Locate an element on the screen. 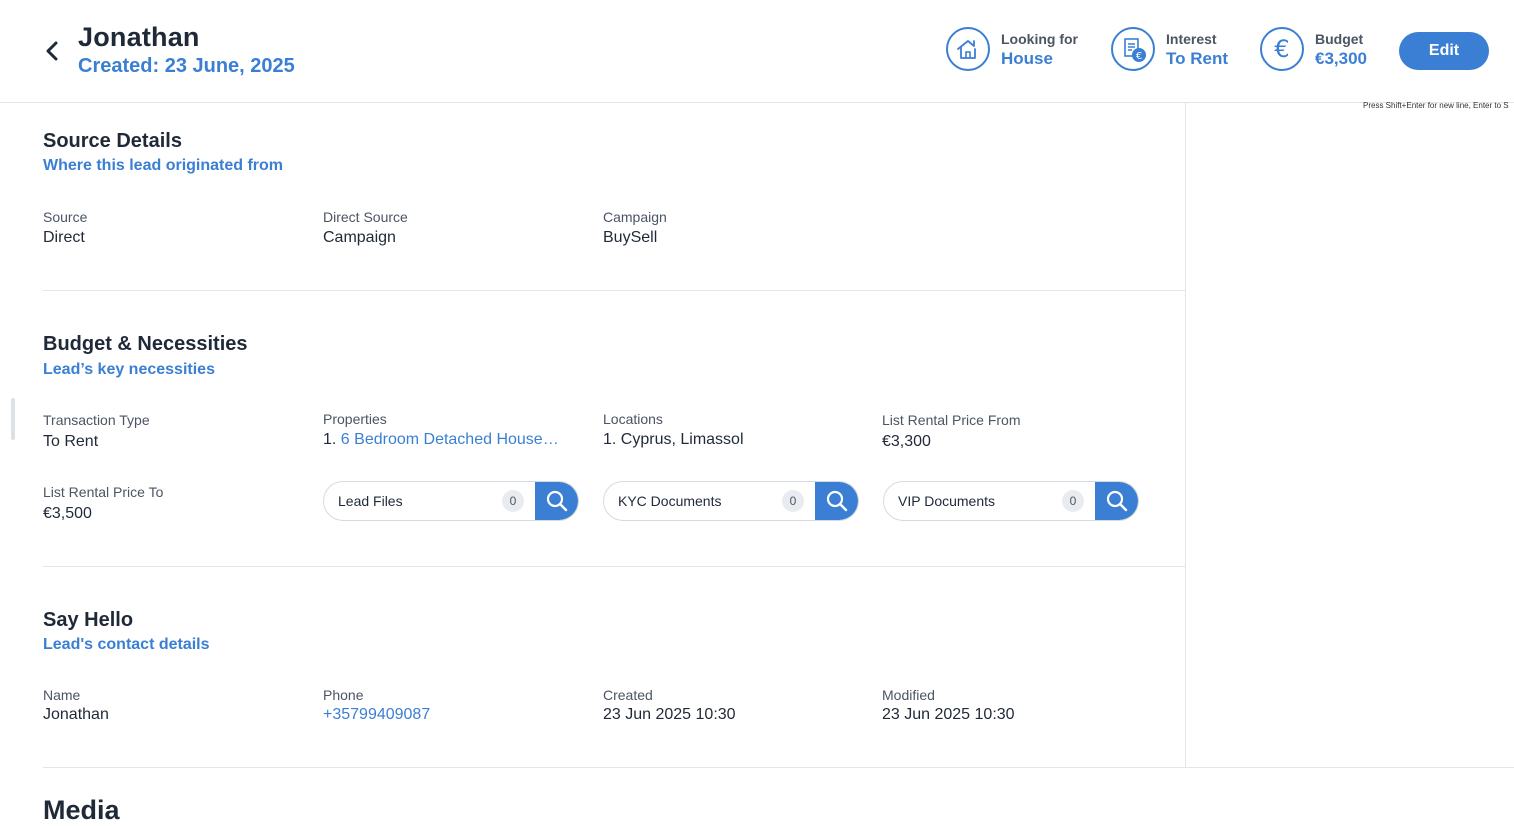 The height and width of the screenshot is (826, 1514). field-value: 1. Cyprus, Limassol is located at coordinates (673, 439).